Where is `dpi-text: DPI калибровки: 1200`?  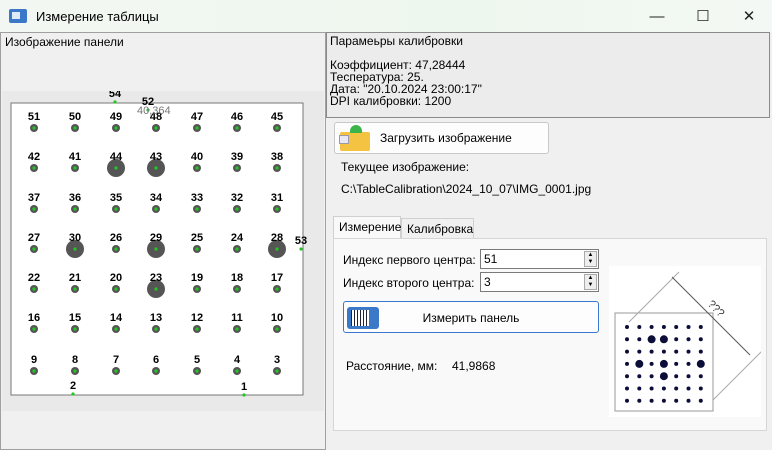 dpi-text: DPI калибровки: 1200 is located at coordinates (391, 101).